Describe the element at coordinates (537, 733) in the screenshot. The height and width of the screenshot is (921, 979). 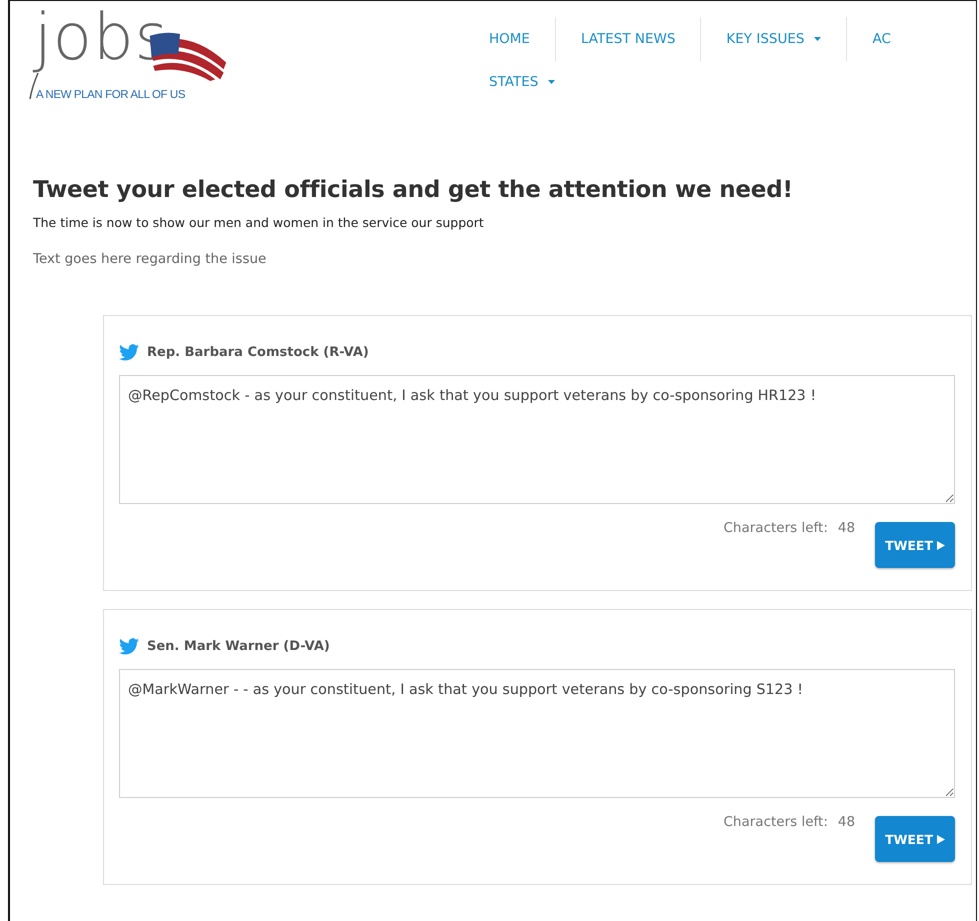
I see `message-field: @MarkWarner - - as your constituent, I ask that you support veterans by co-sponsoring S123 !` at that location.